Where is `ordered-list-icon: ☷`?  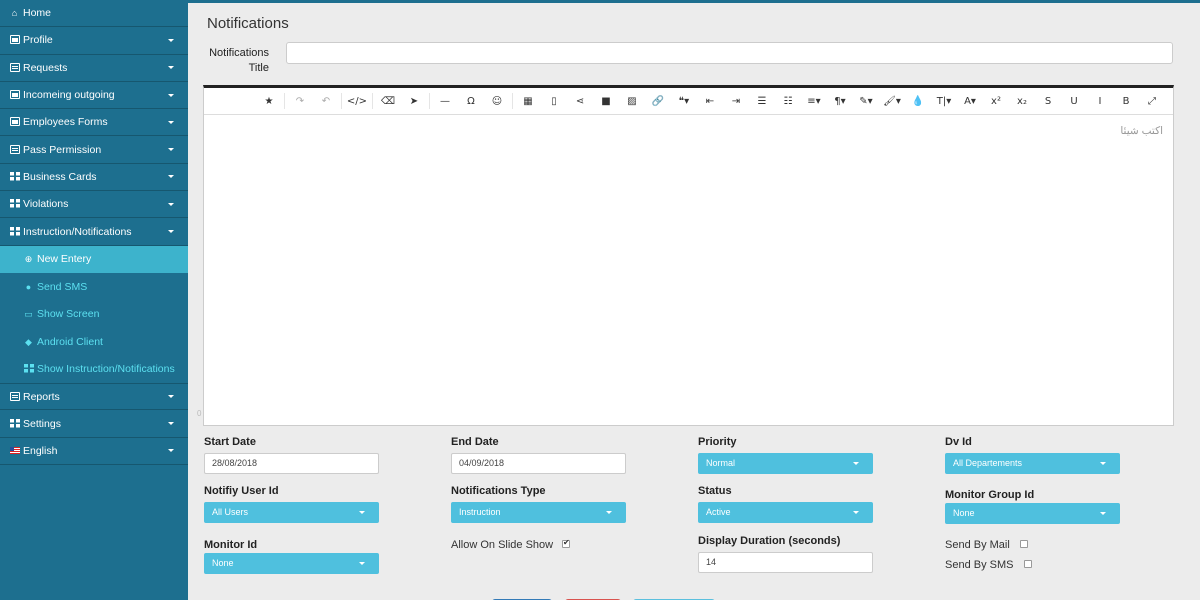
ordered-list-icon: ☷ is located at coordinates (788, 101).